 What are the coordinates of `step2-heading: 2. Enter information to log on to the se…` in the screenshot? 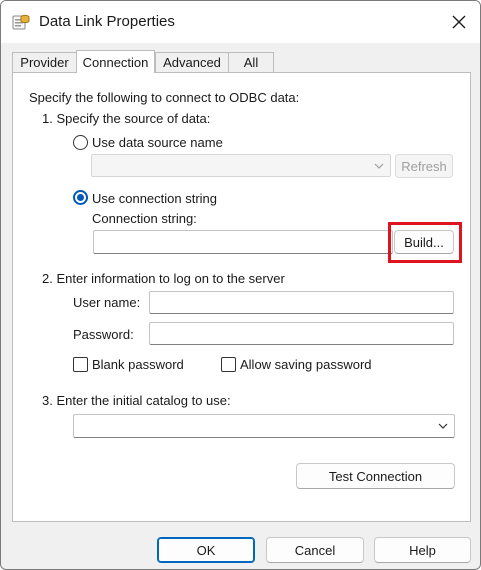 It's located at (163, 278).